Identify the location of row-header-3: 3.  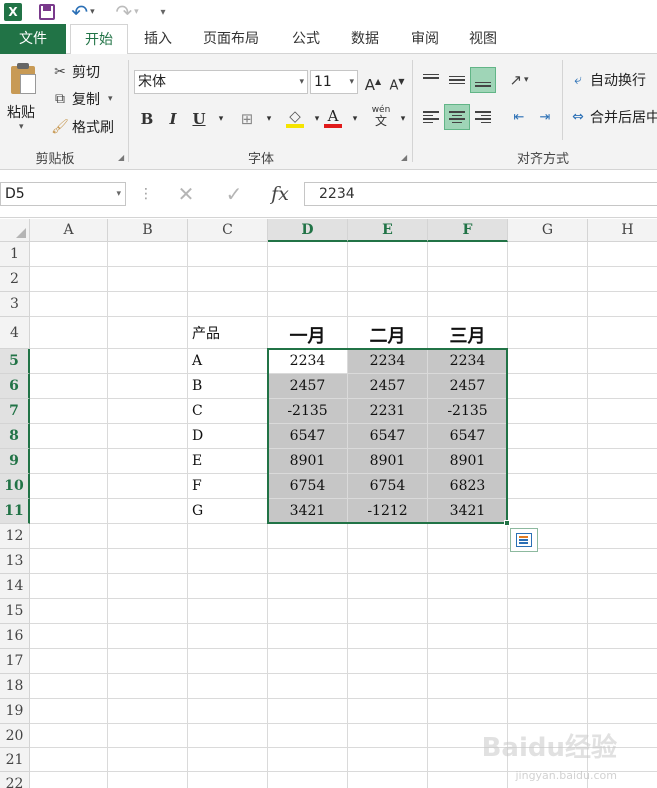
(15, 304).